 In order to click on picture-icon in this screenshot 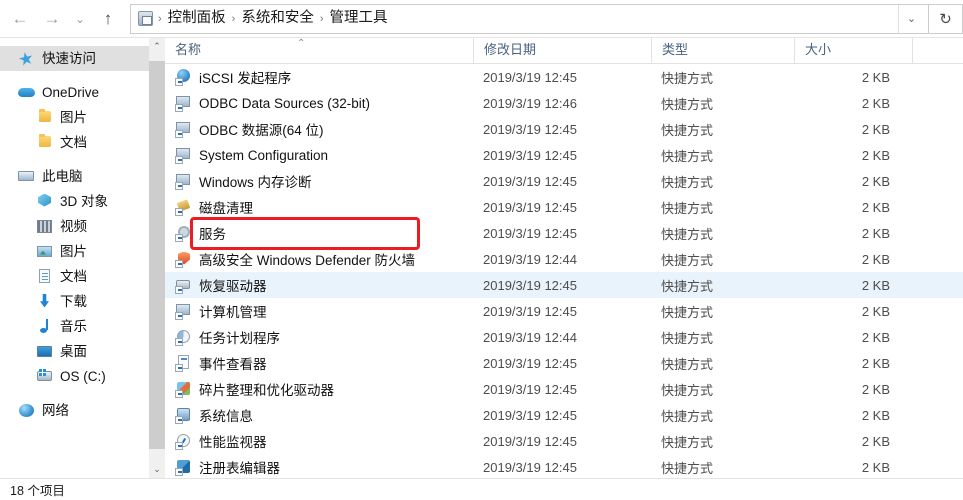, I will do `click(45, 252)`.